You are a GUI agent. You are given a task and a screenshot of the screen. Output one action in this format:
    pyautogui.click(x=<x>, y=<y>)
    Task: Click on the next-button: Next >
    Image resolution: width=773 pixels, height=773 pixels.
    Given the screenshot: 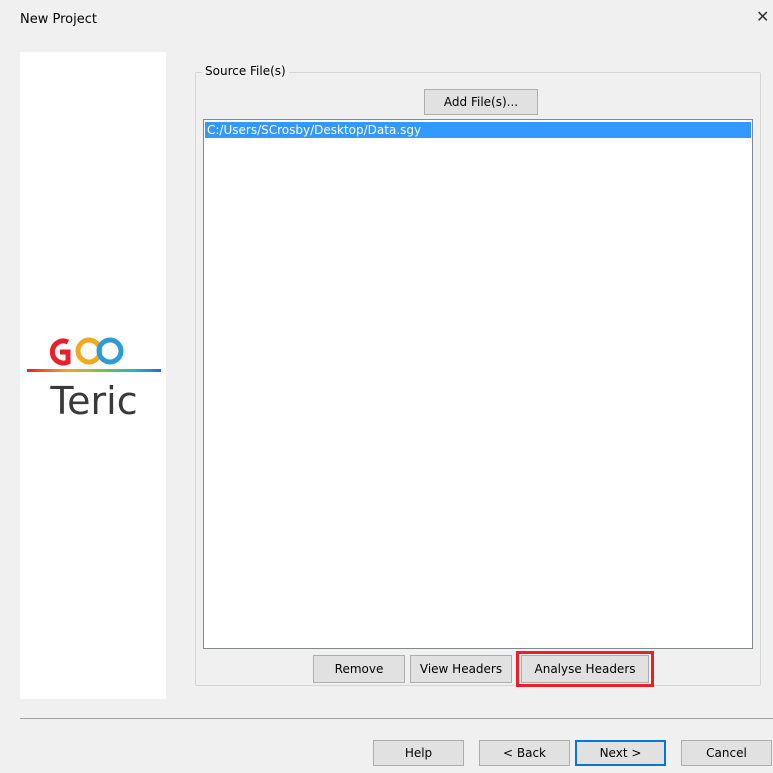 What is the action you would take?
    pyautogui.click(x=620, y=753)
    